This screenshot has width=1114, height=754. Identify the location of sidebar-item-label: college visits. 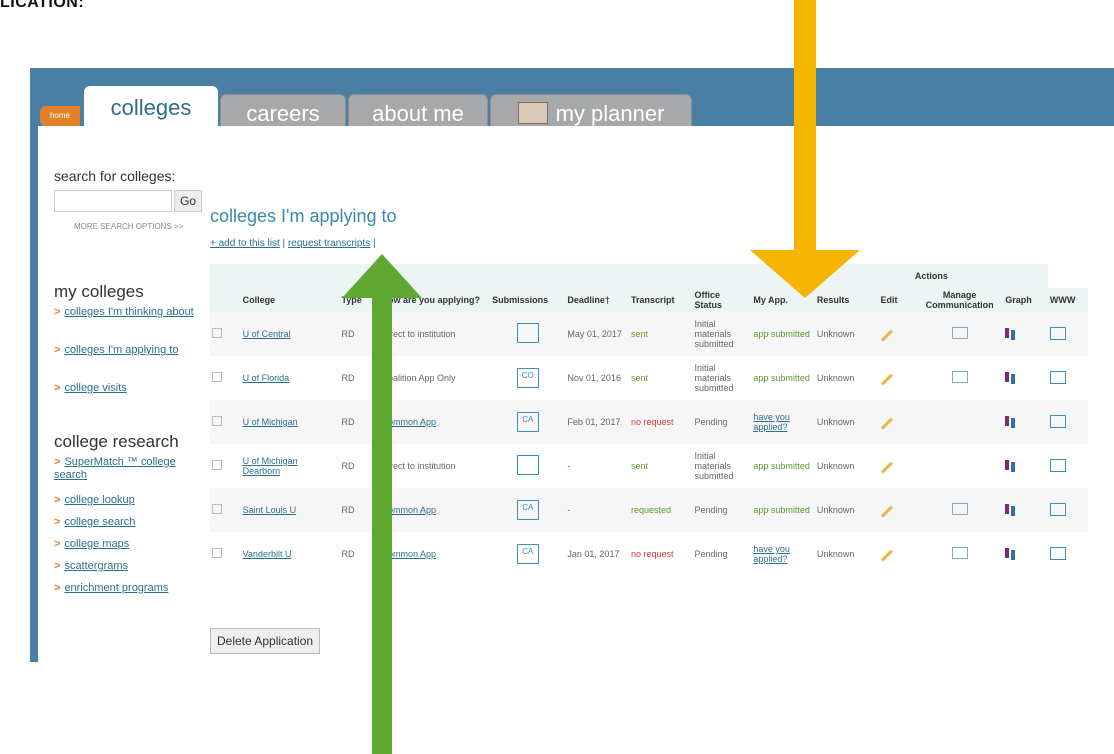
(95, 388).